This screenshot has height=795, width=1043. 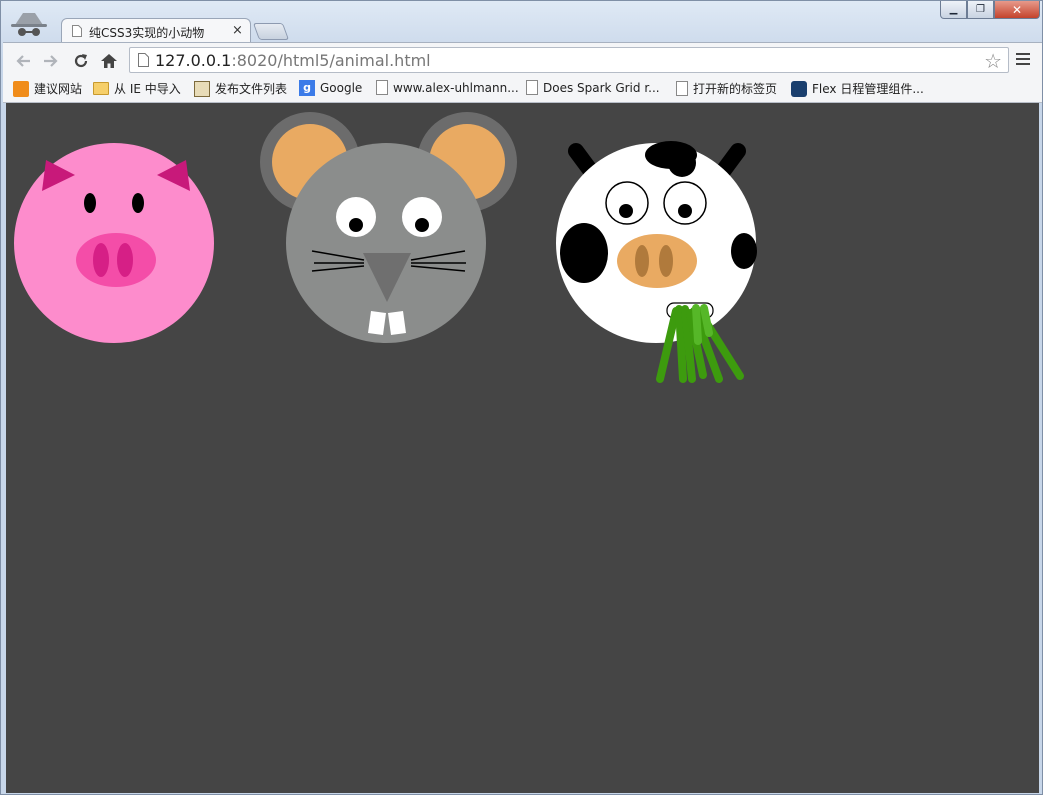 What do you see at coordinates (237, 30) in the screenshot?
I see `tab-close-icon: ×` at bounding box center [237, 30].